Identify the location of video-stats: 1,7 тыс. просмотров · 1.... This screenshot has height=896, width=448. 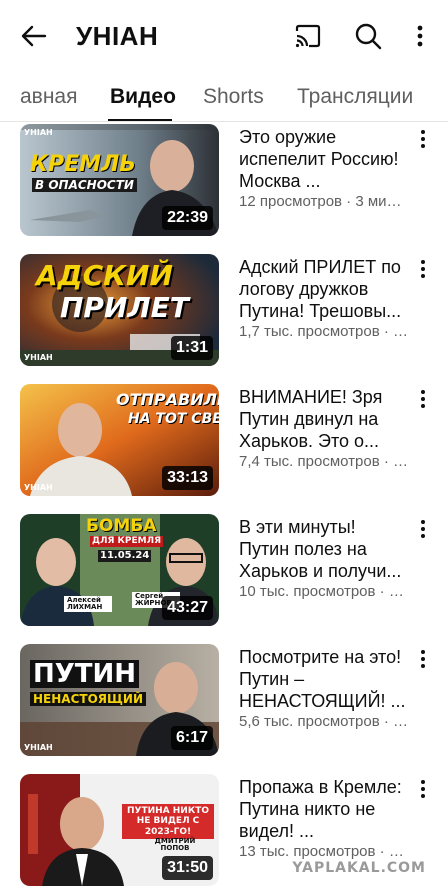
(324, 331).